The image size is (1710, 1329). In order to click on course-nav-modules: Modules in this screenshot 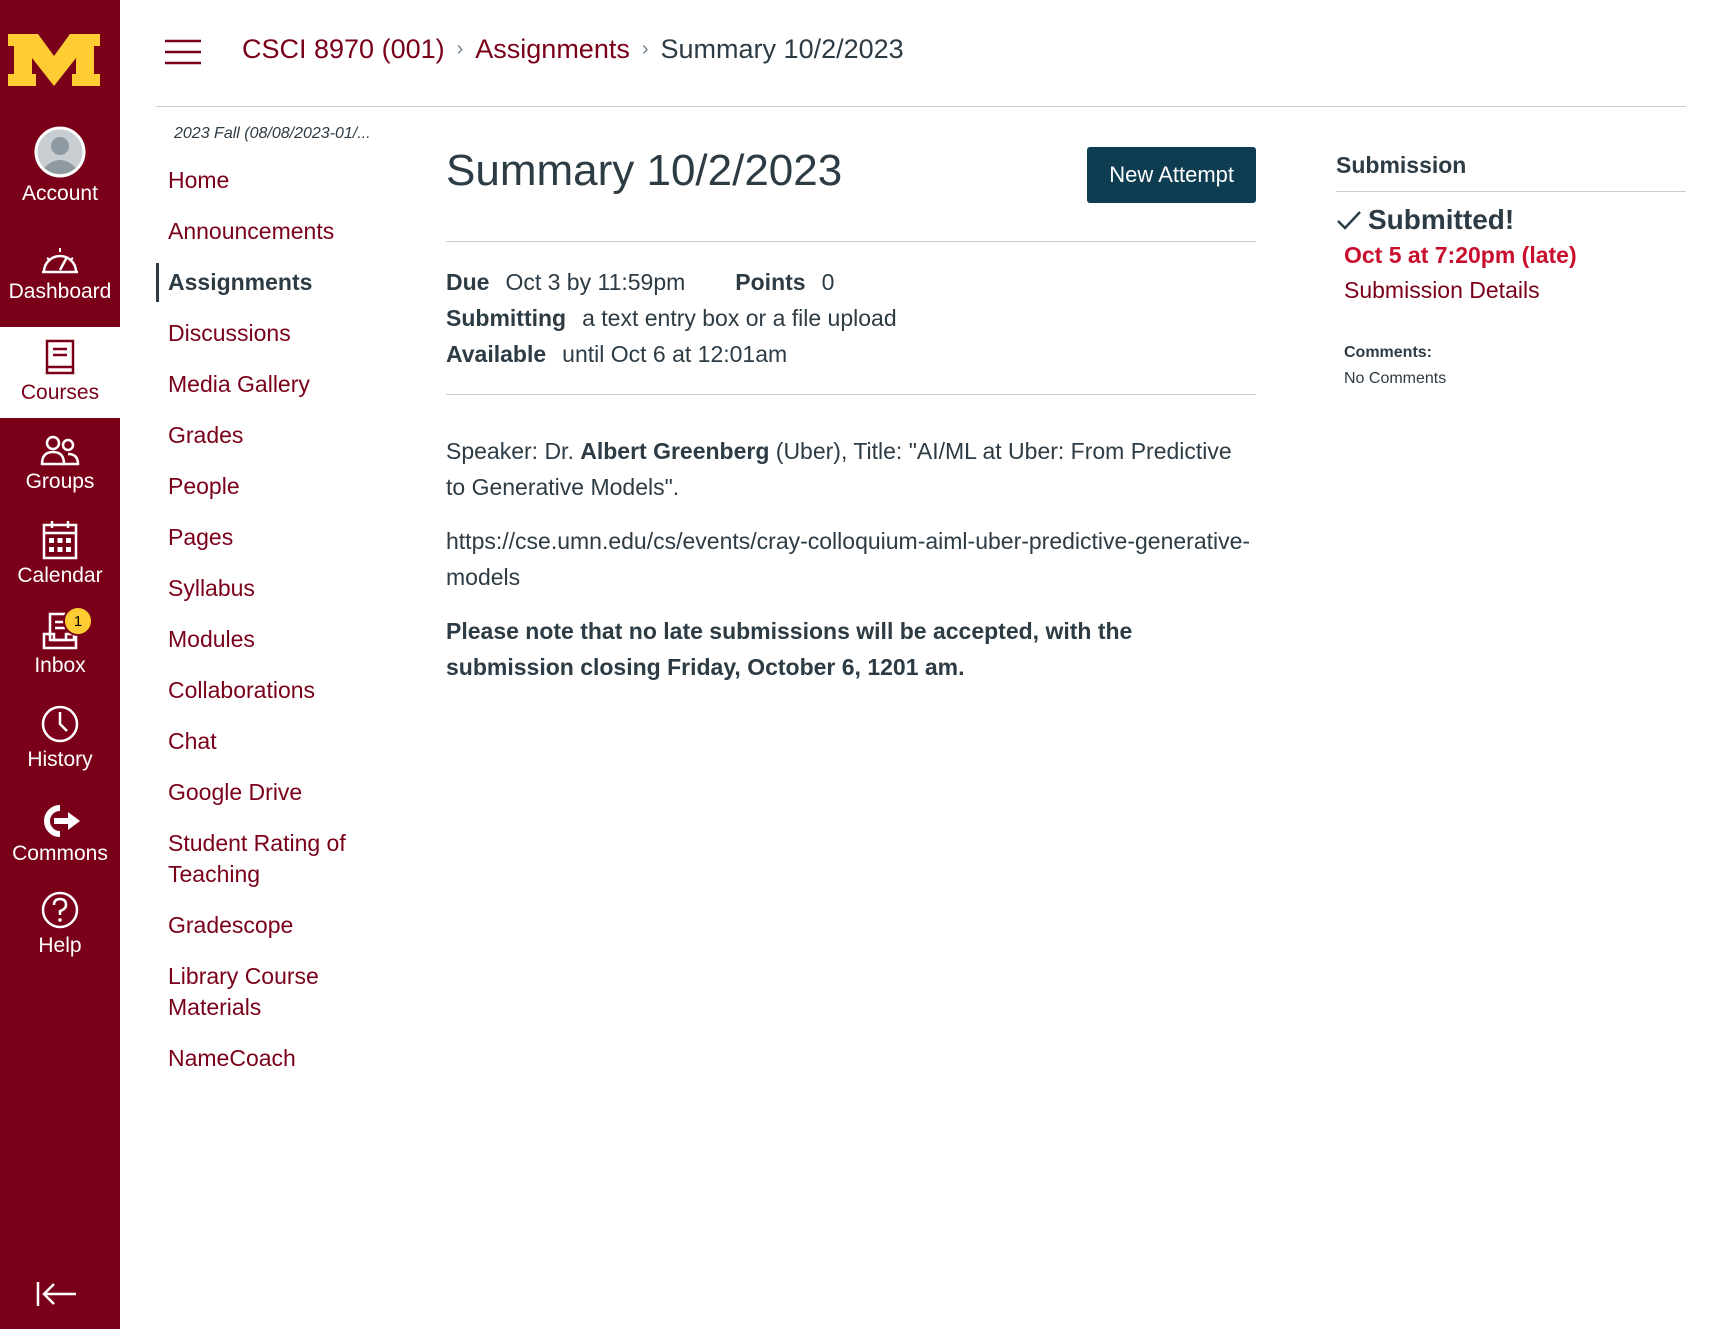, I will do `click(281, 639)`.